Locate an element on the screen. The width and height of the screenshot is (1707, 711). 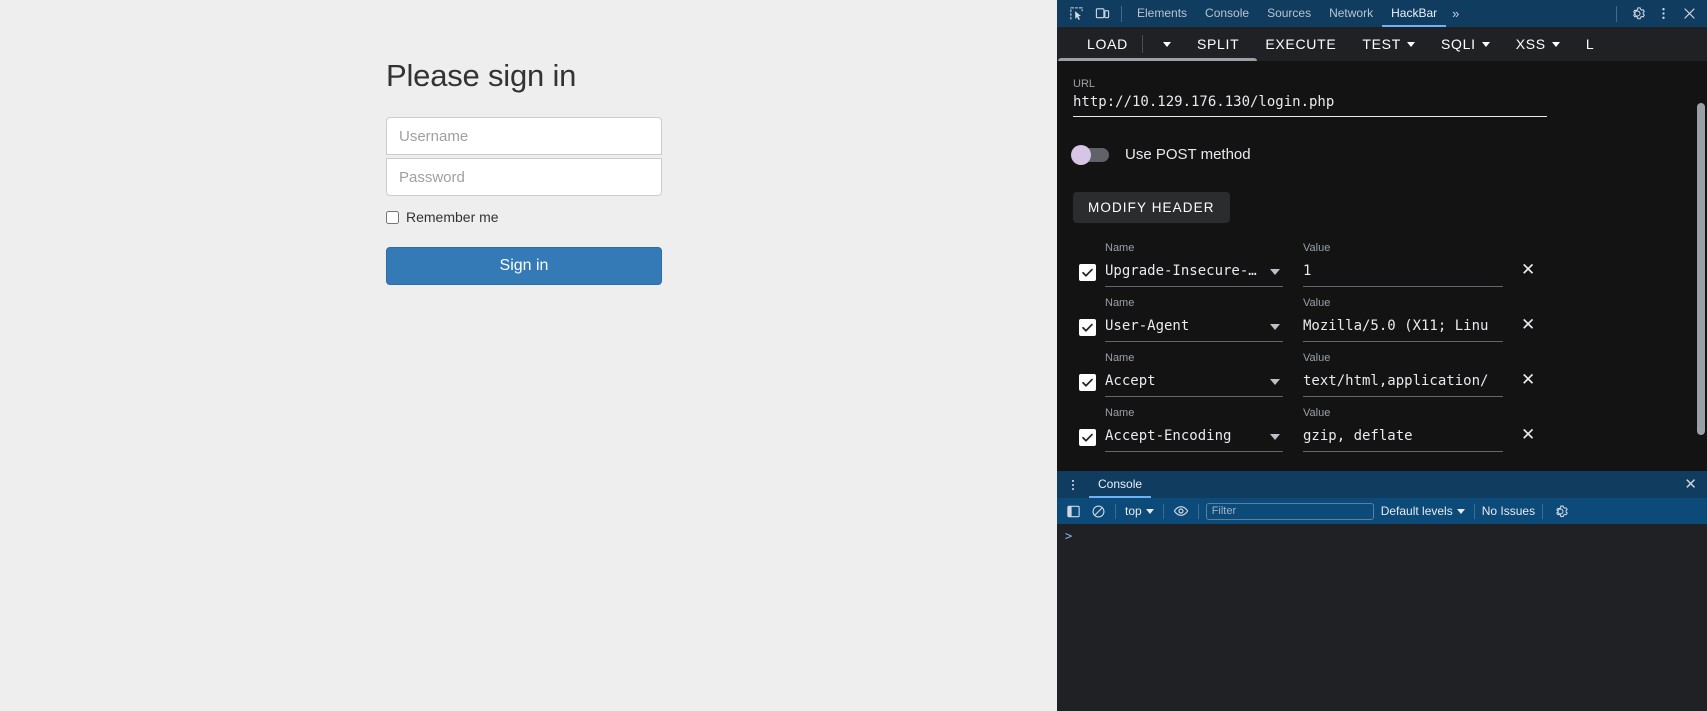
header-value-field: Value gzip, deflate is located at coordinates (1403, 429).